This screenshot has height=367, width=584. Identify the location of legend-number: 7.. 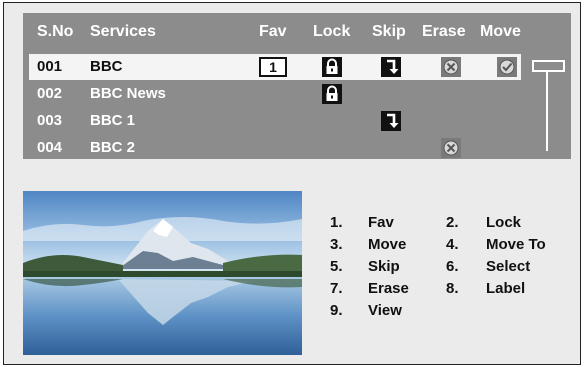
(336, 288).